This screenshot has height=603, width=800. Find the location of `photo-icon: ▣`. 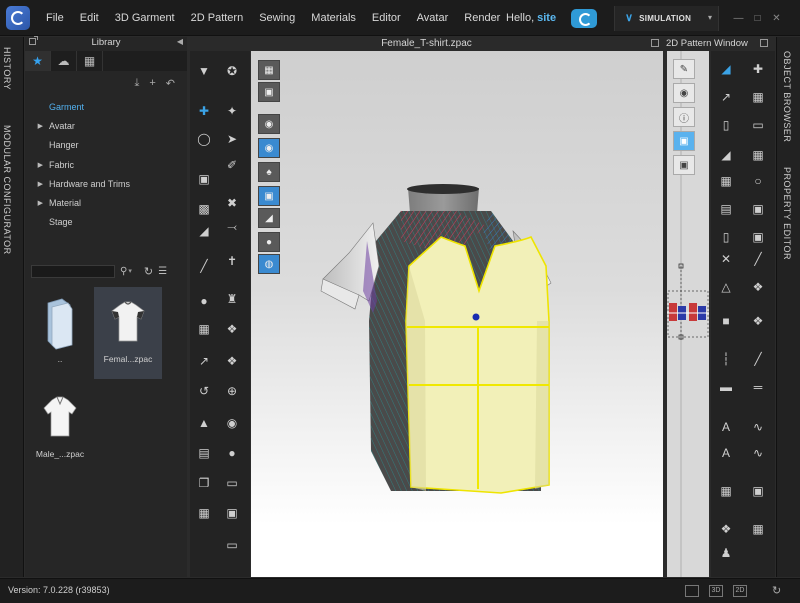

photo-icon: ▣ is located at coordinates (758, 491).